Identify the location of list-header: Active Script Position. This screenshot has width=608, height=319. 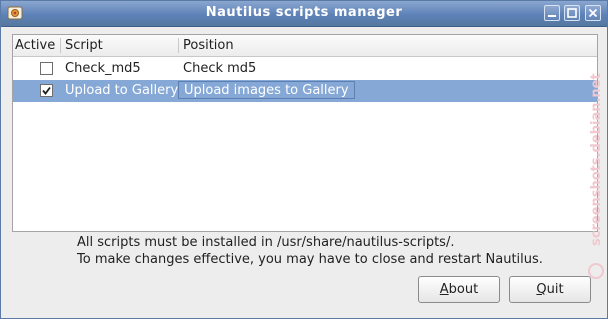
(305, 46).